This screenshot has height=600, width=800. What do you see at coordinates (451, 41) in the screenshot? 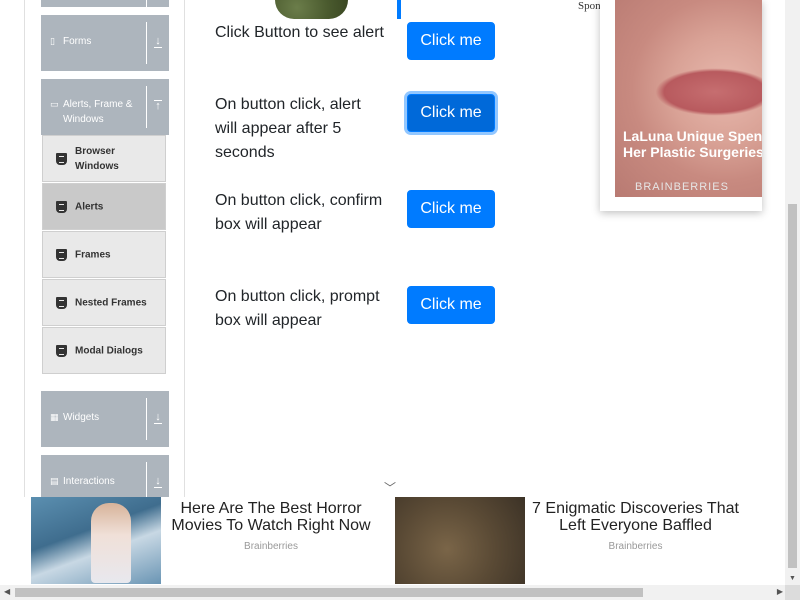
I see `alert-button: Click me` at bounding box center [451, 41].